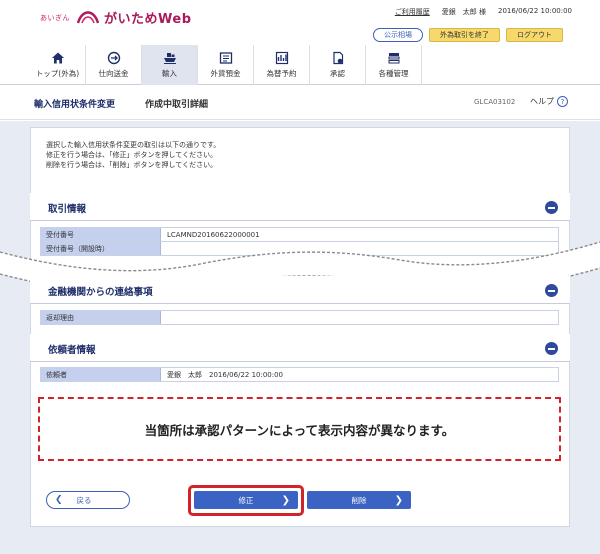  Describe the element at coordinates (463, 12) in the screenshot. I see `user-name: 愛銀 太郎 様` at that location.